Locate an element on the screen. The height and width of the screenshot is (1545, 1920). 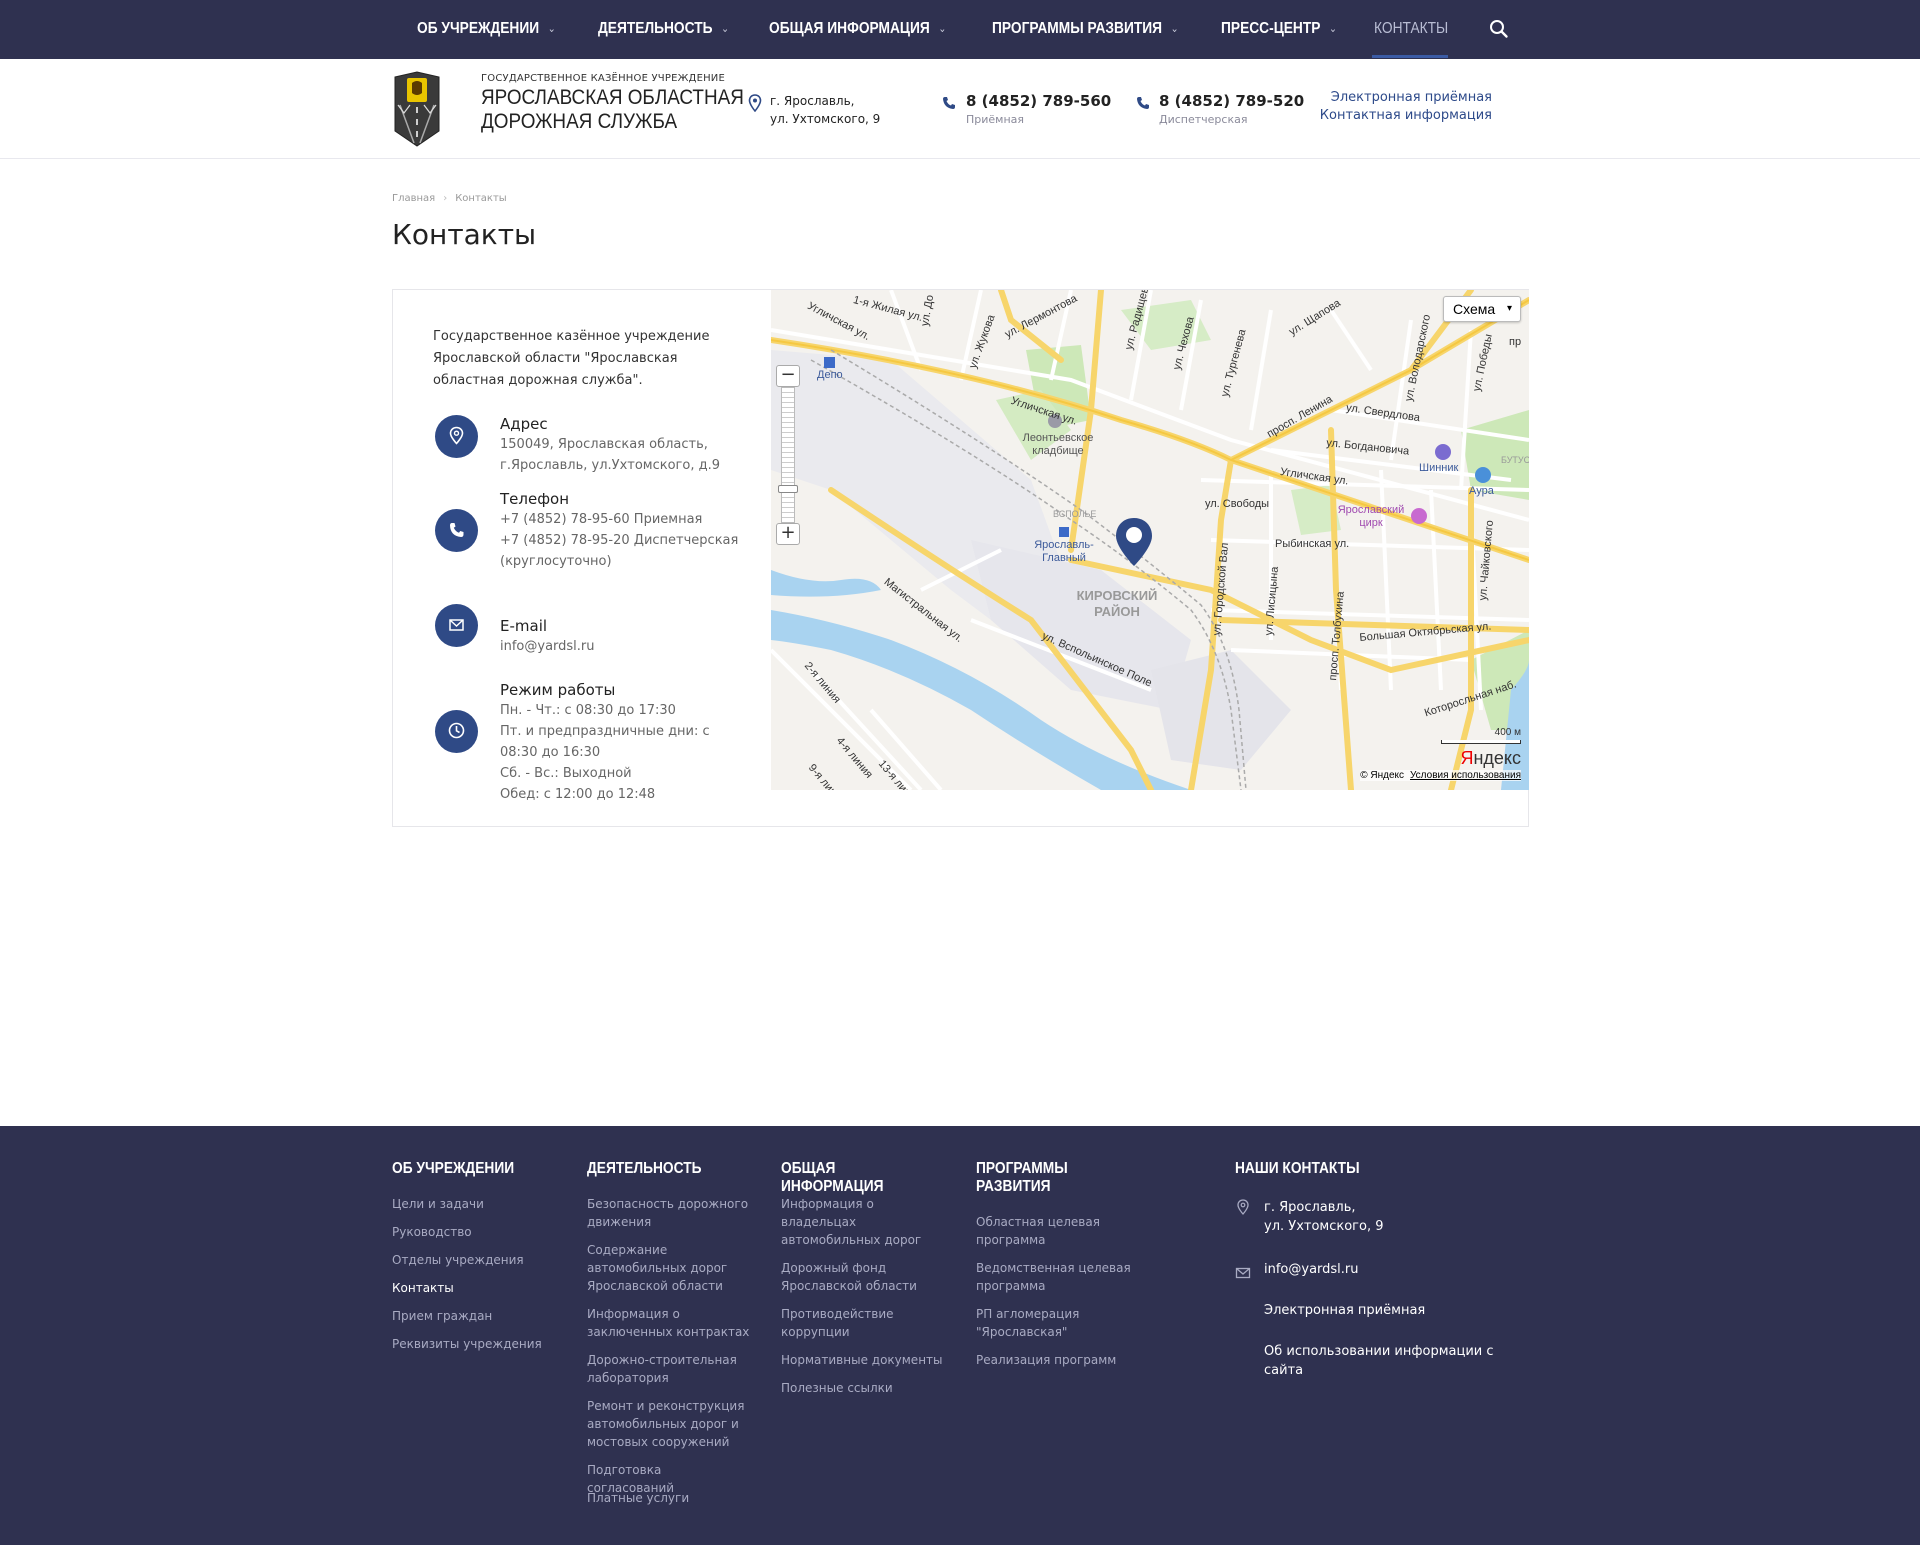
address-heading: Адрес is located at coordinates (524, 424).